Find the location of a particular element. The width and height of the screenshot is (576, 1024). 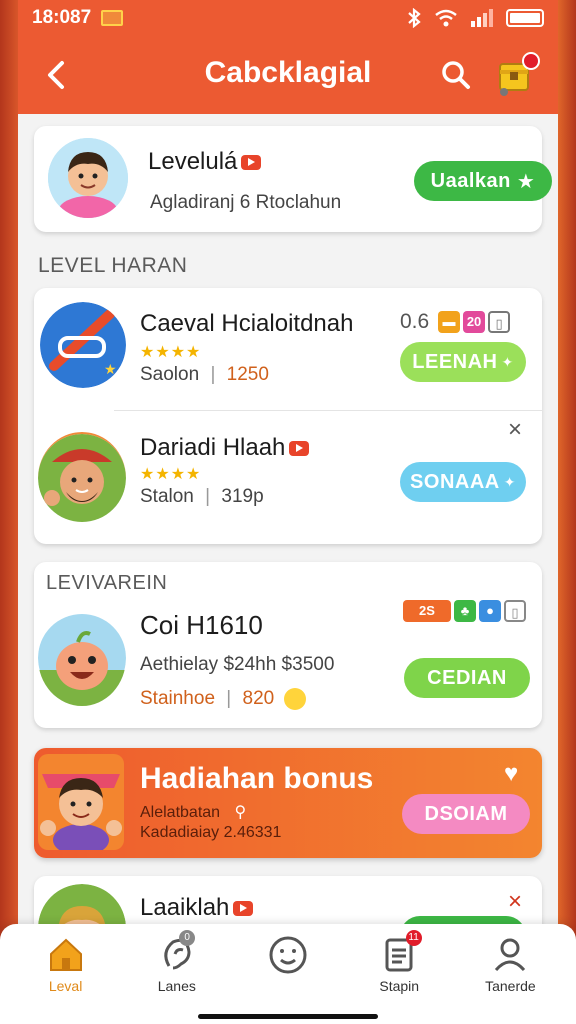

item-sub-label: Saolon is located at coordinates (170, 374).